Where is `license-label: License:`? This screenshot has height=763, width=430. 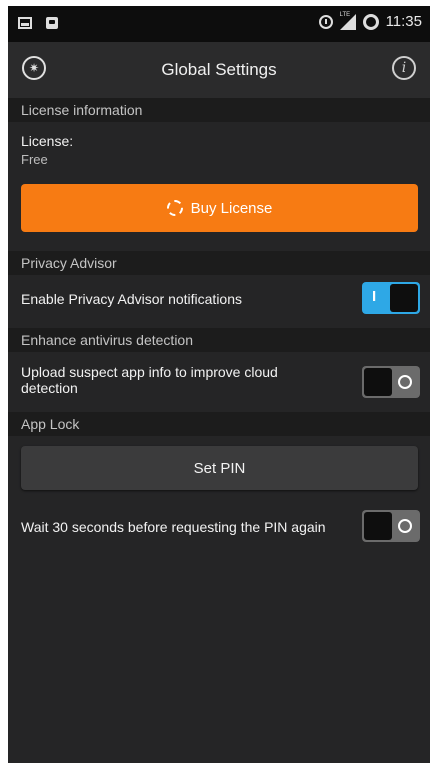 license-label: License: is located at coordinates (47, 141).